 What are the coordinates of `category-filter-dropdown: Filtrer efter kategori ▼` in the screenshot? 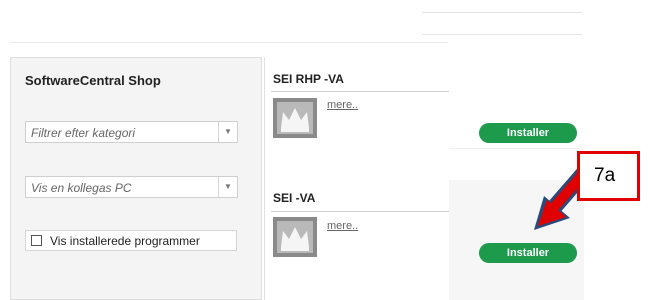 It's located at (131, 132).